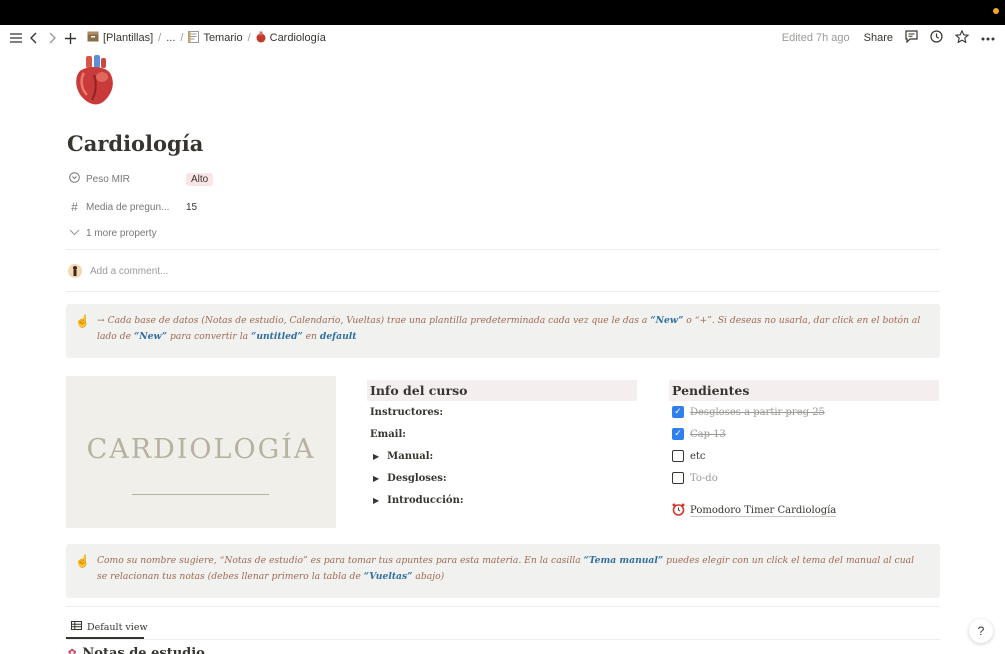  I want to click on property-label: Peso MIR, so click(108, 179).